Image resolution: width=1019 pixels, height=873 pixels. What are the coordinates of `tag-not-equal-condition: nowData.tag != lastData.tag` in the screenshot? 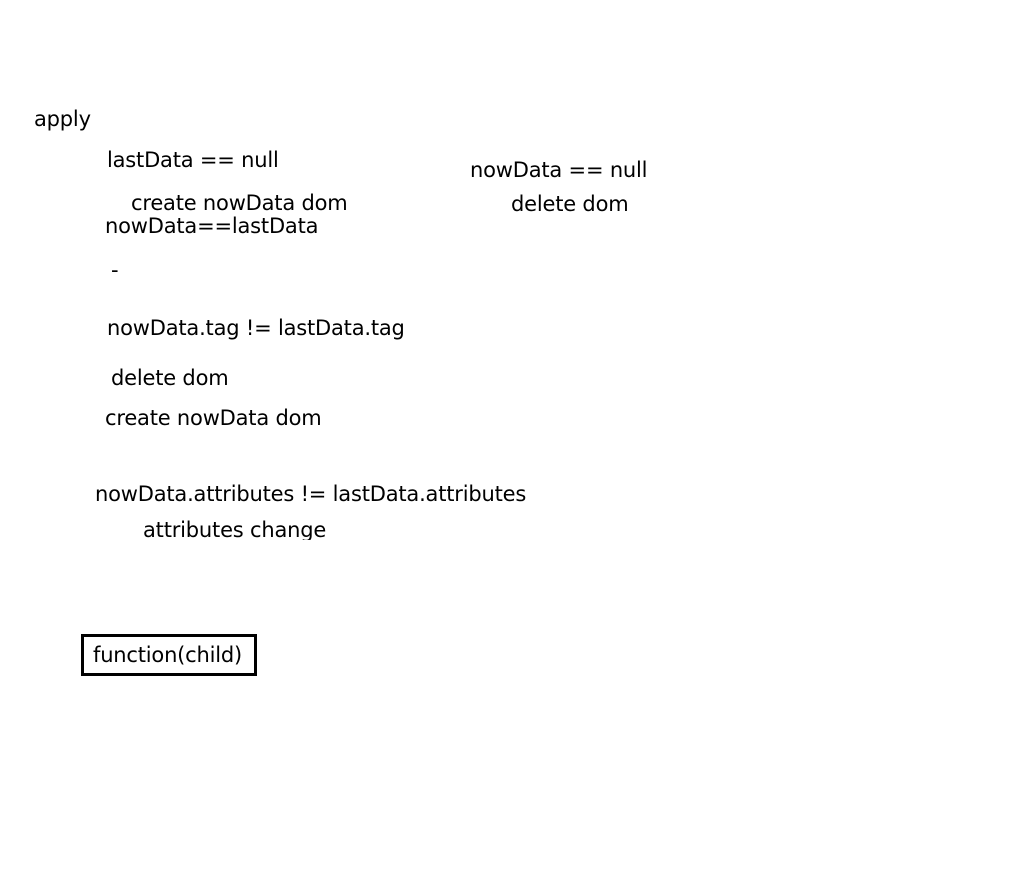 It's located at (256, 328).